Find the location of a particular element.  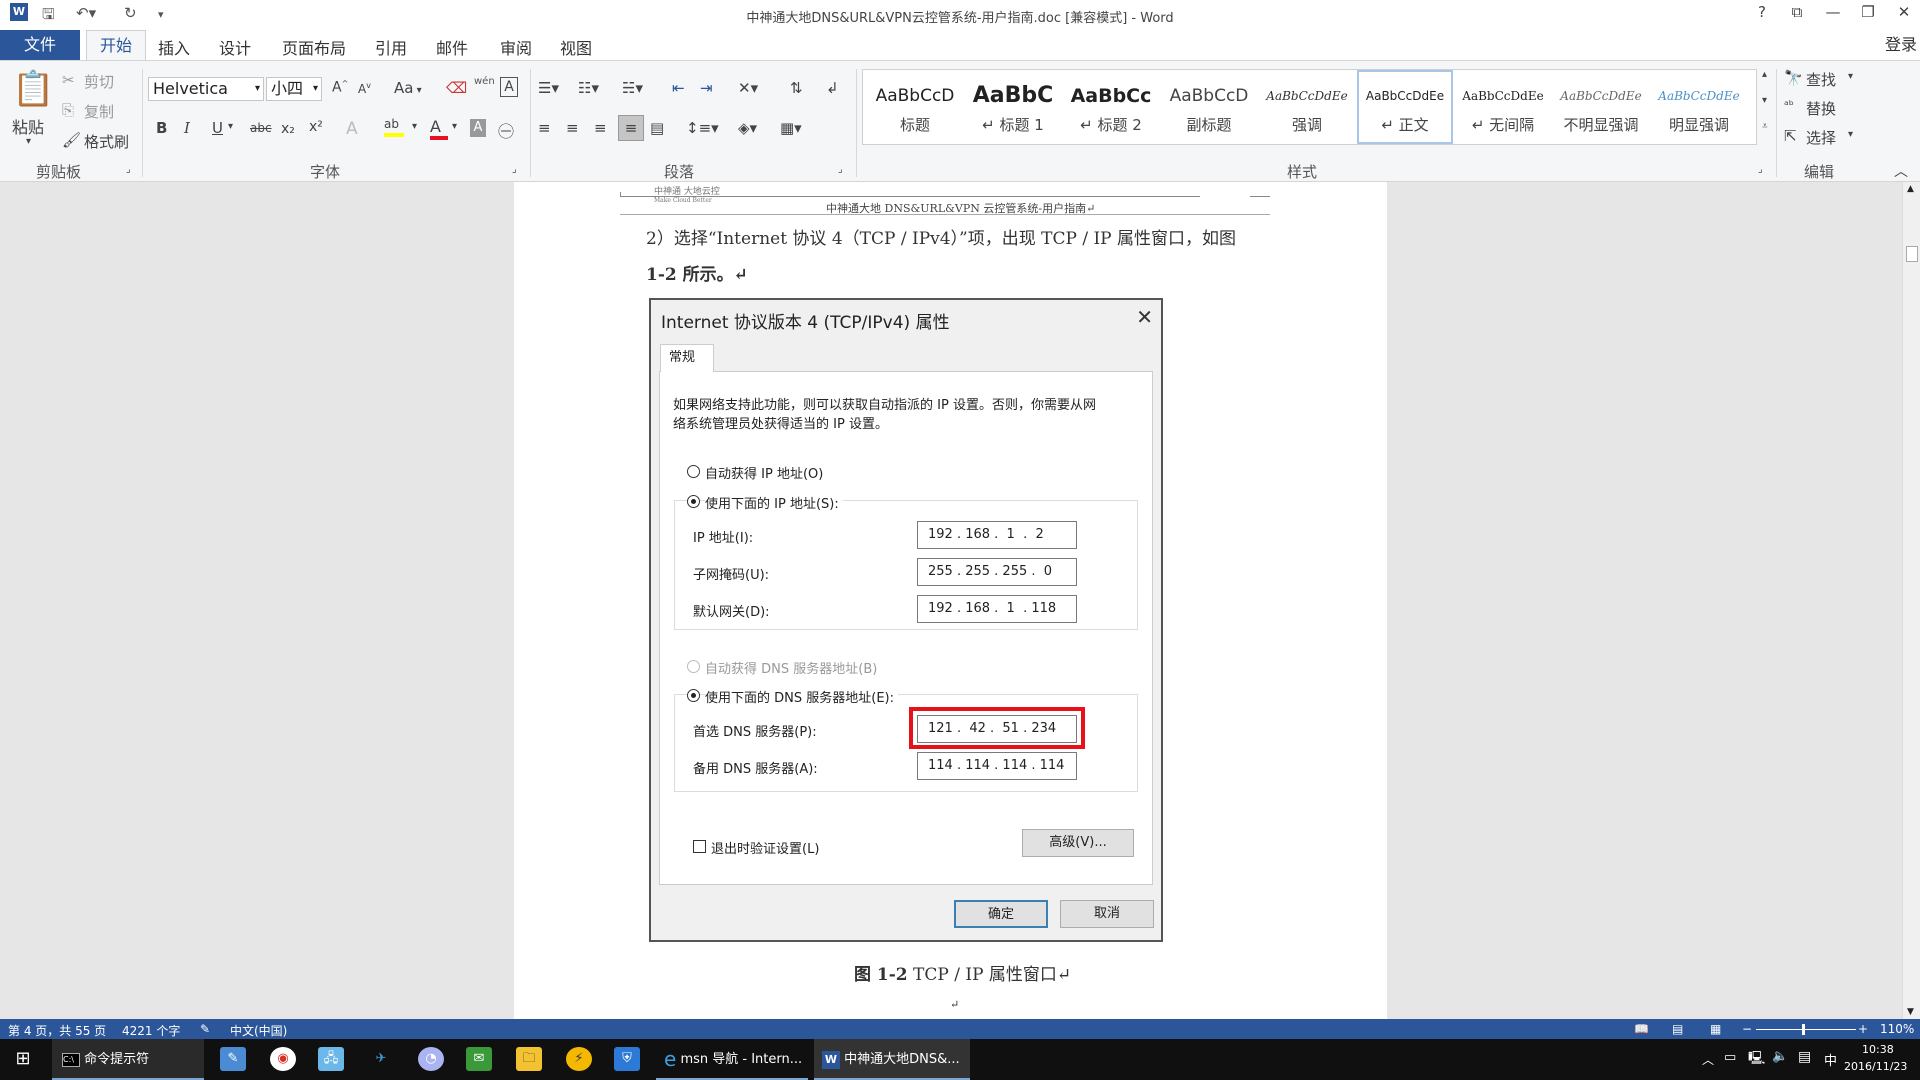

numbering-icon: ☷▾ is located at coordinates (588, 88).